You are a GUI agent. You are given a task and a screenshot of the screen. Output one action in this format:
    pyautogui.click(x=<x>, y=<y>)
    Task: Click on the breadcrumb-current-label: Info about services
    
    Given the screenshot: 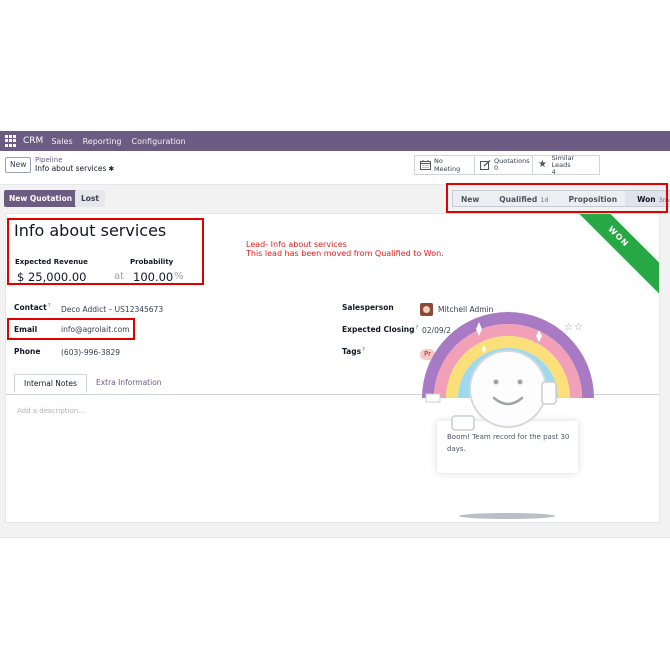 What is the action you would take?
    pyautogui.click(x=71, y=168)
    